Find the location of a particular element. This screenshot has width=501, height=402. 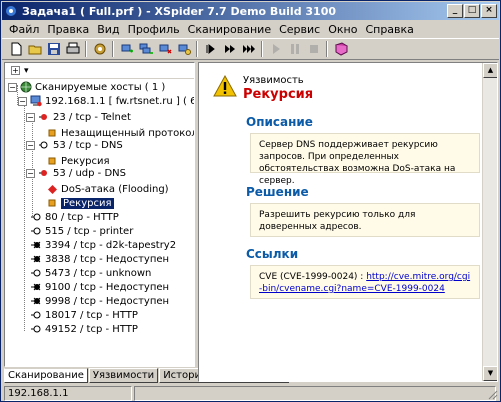

status-bar: 192.168.1.1 is located at coordinates (250, 393).